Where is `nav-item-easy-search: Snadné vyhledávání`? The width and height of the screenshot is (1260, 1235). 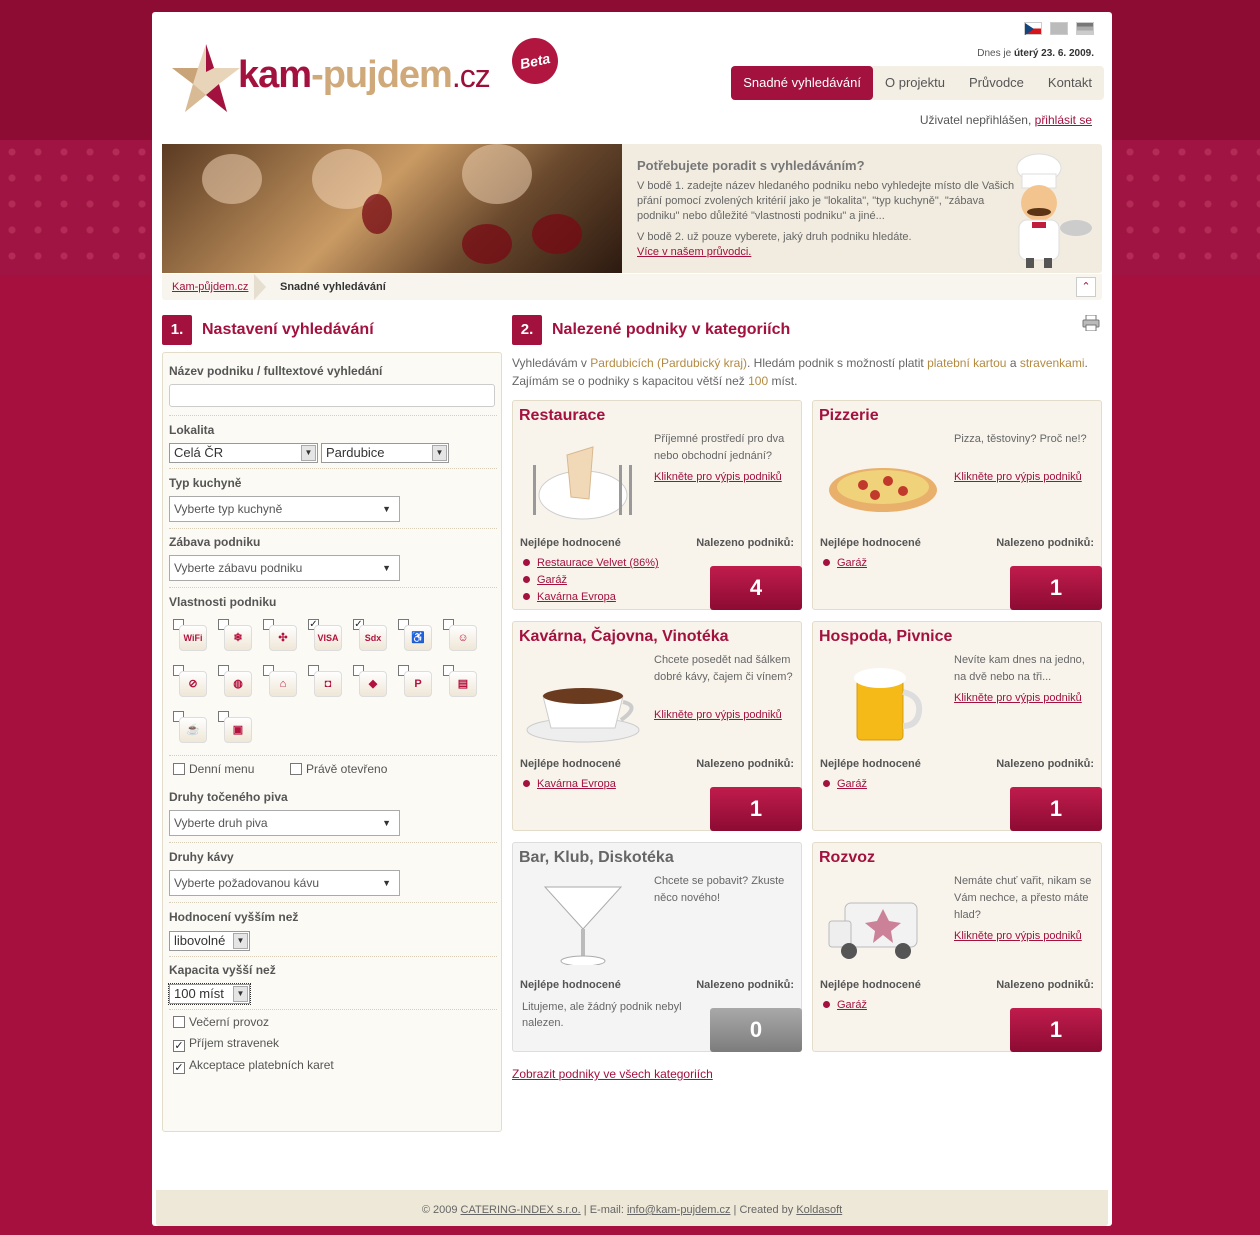
nav-item-easy-search: Snadné vyhledávání is located at coordinates (802, 83).